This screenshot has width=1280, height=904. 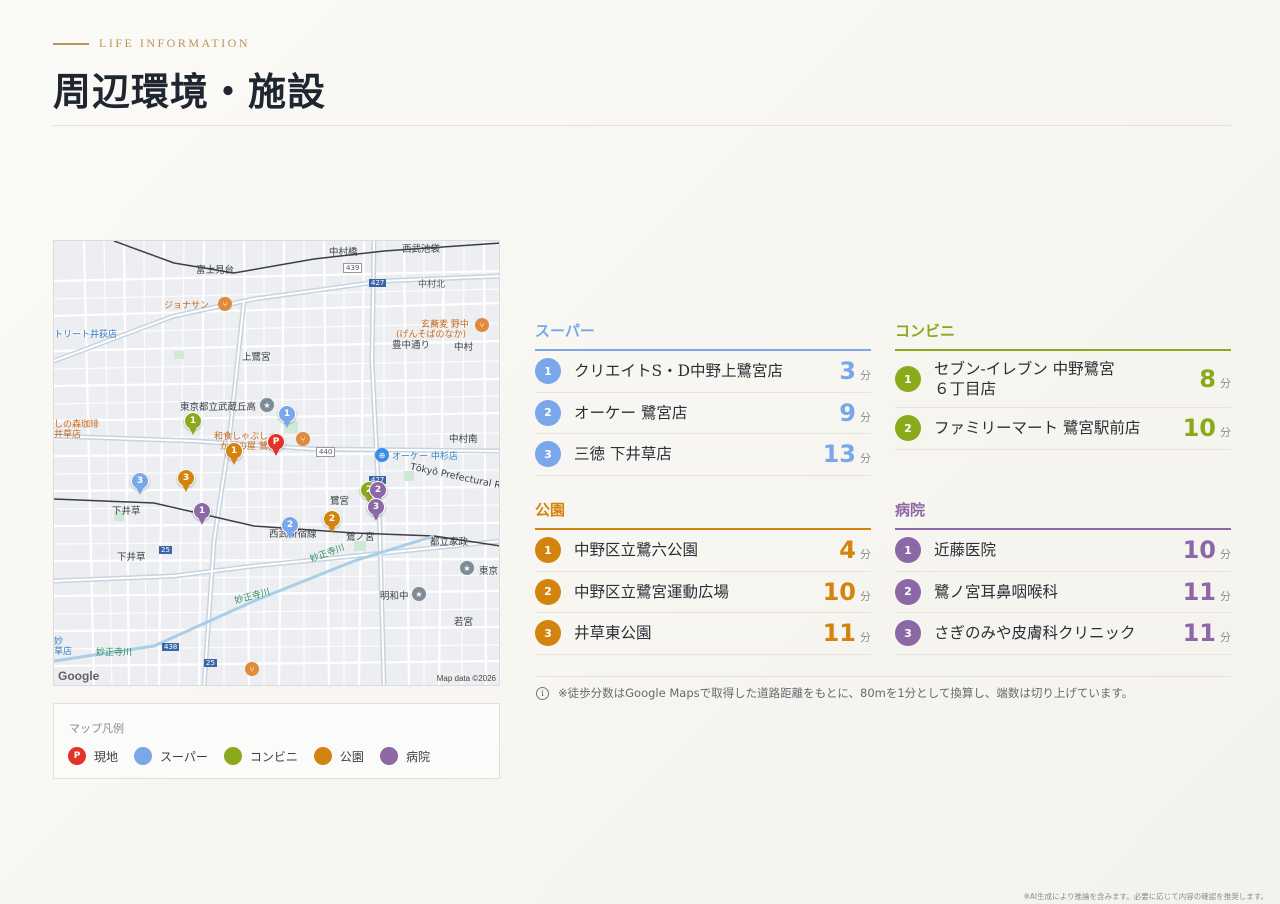 I want to click on walk-time: 8 分, so click(x=1215, y=379).